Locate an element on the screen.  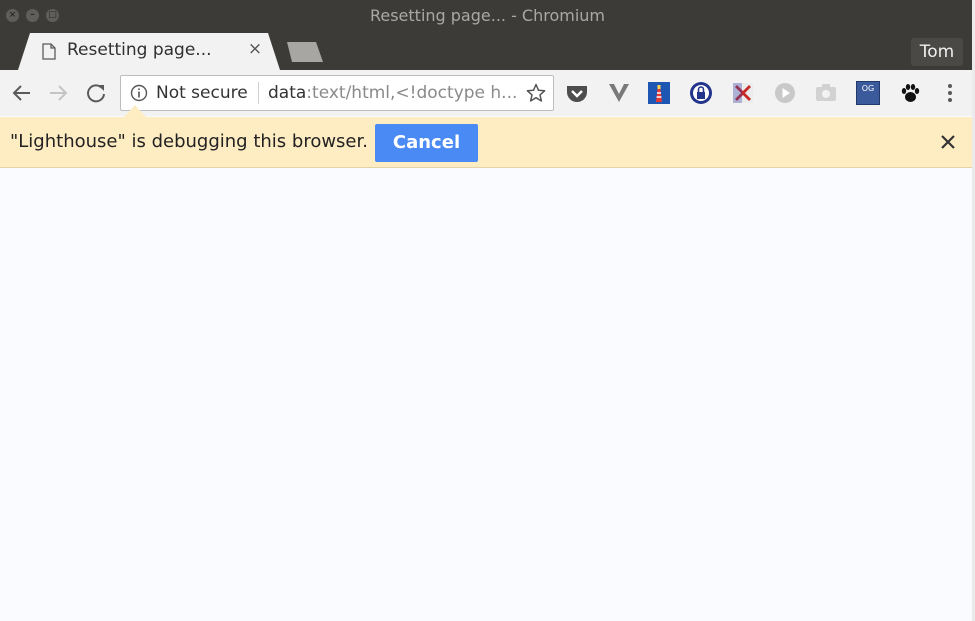
tab-close-button: × is located at coordinates (255, 49).